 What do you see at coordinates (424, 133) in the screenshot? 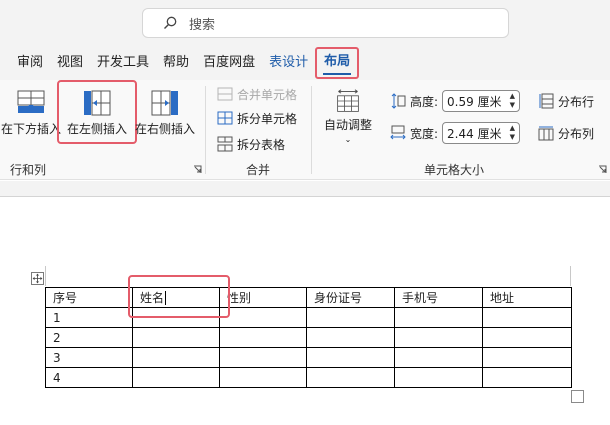
I see `width-label: 宽度:` at bounding box center [424, 133].